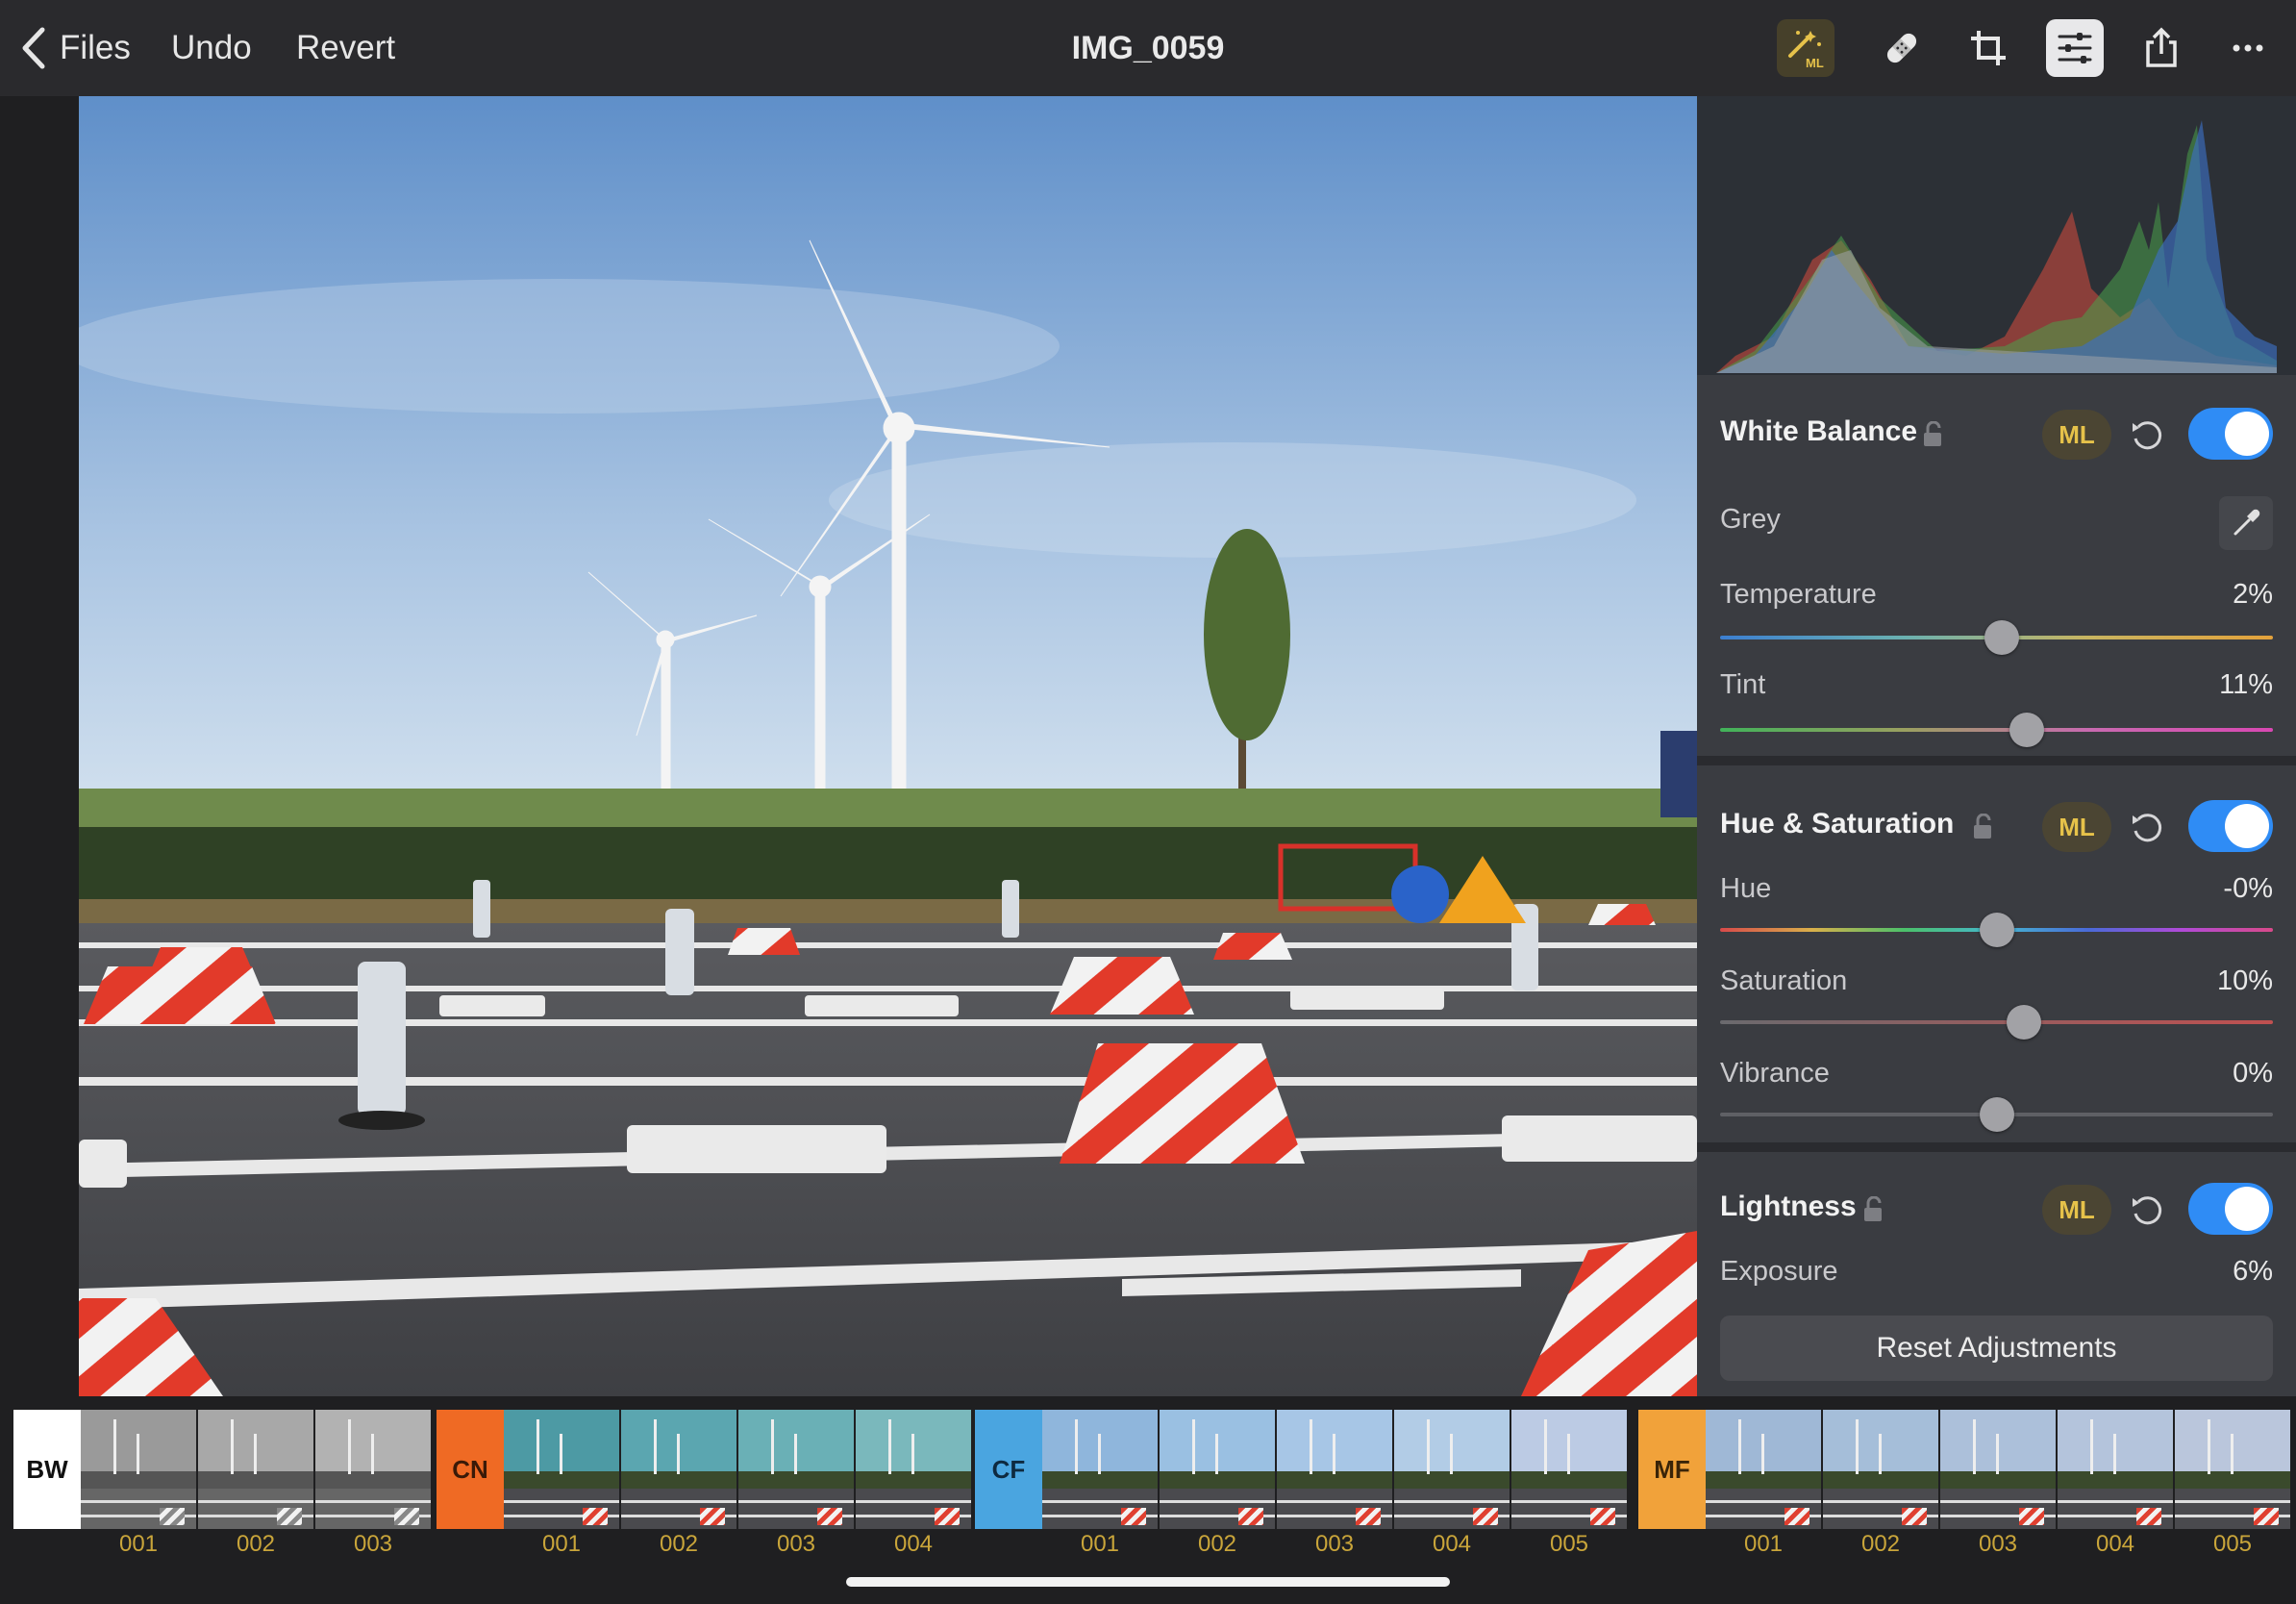 This screenshot has width=2296, height=1604. What do you see at coordinates (33, 48) in the screenshot?
I see `chevron-left-icon` at bounding box center [33, 48].